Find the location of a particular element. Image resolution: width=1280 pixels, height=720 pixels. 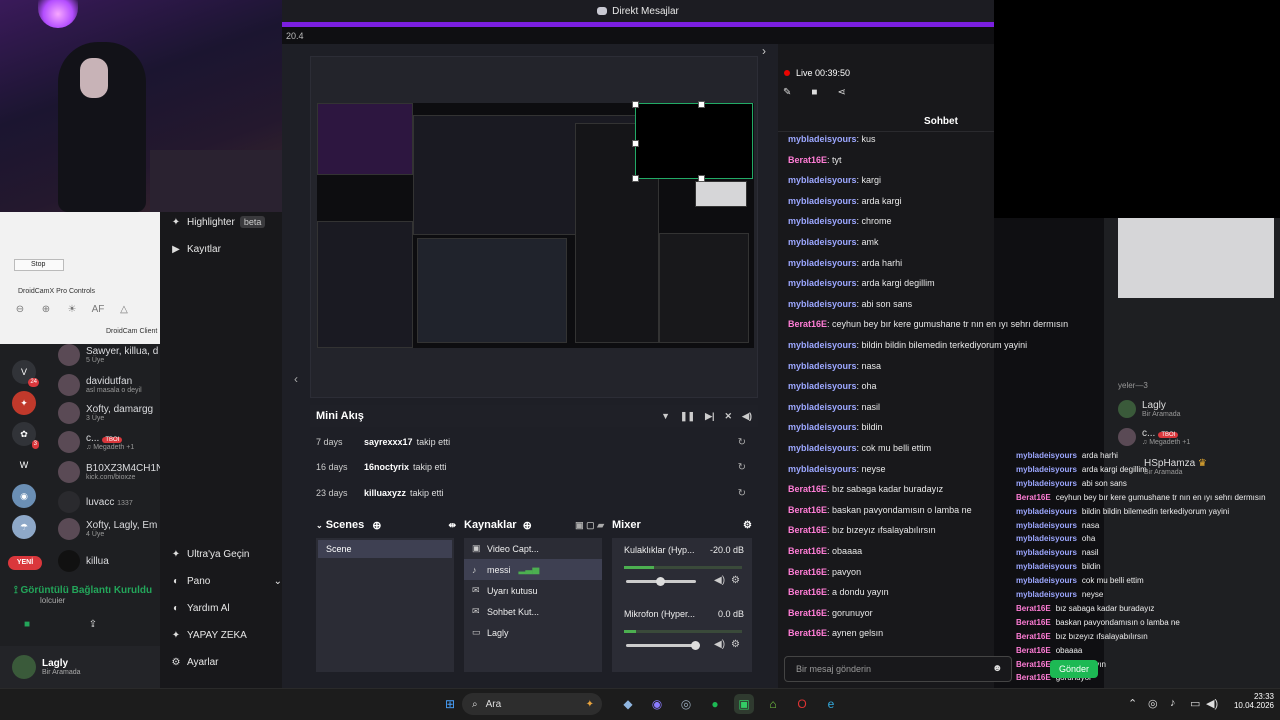

speaker-icon: ◀) is located at coordinates (719, 580).